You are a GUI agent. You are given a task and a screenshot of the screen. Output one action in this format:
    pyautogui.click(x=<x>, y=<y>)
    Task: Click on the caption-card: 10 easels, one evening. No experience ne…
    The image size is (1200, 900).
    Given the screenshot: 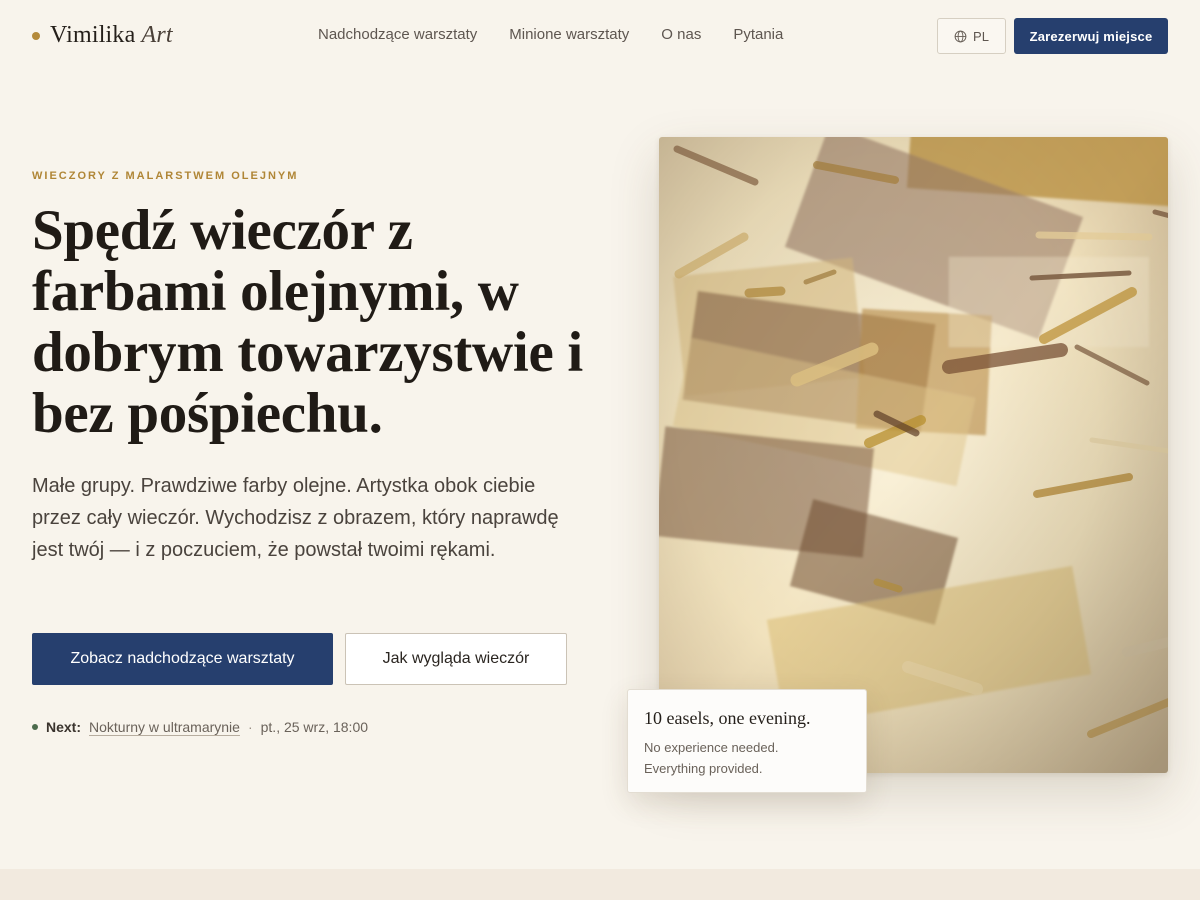 What is the action you would take?
    pyautogui.click(x=747, y=741)
    